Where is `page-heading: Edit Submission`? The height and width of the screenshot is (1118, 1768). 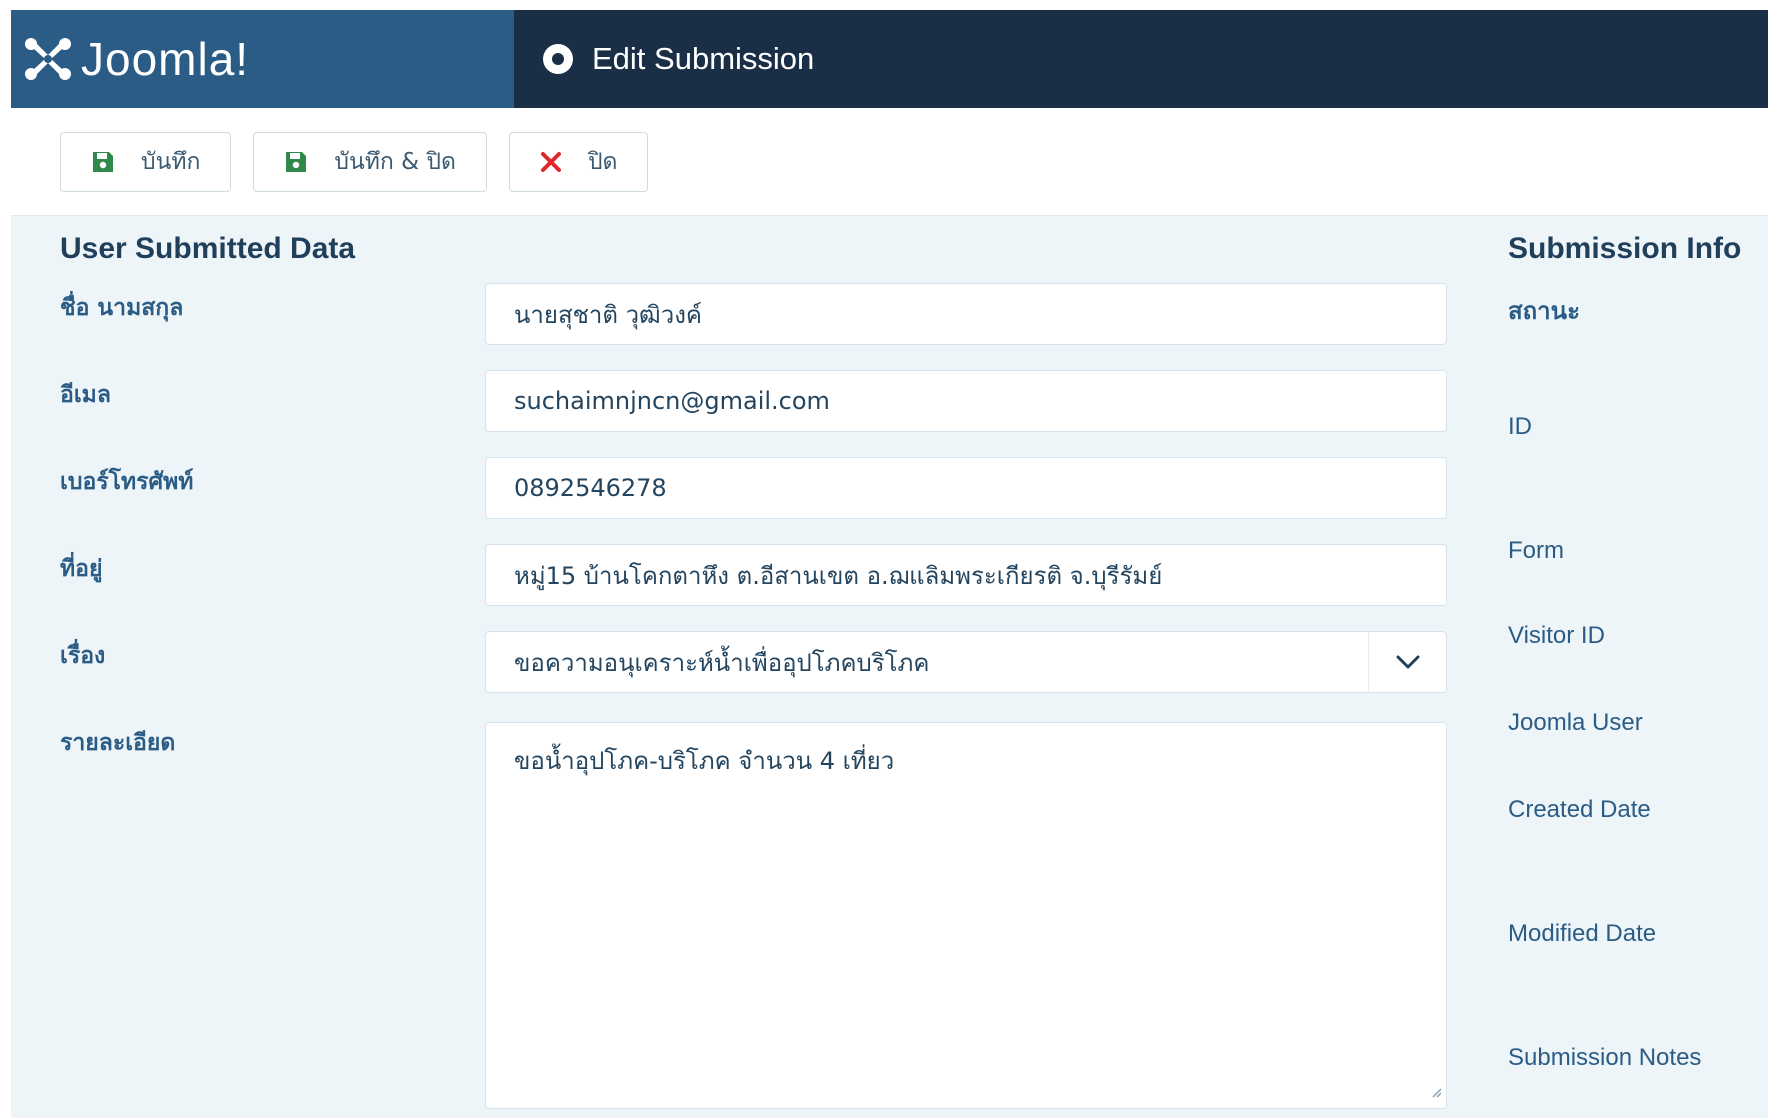 page-heading: Edit Submission is located at coordinates (664, 59).